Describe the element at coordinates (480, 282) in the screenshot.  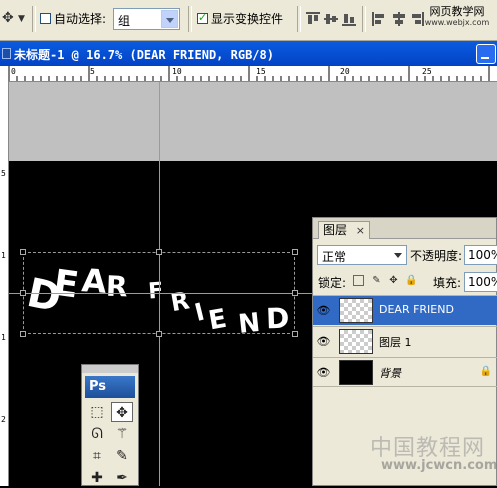
I see `fill-input: 100%` at that location.